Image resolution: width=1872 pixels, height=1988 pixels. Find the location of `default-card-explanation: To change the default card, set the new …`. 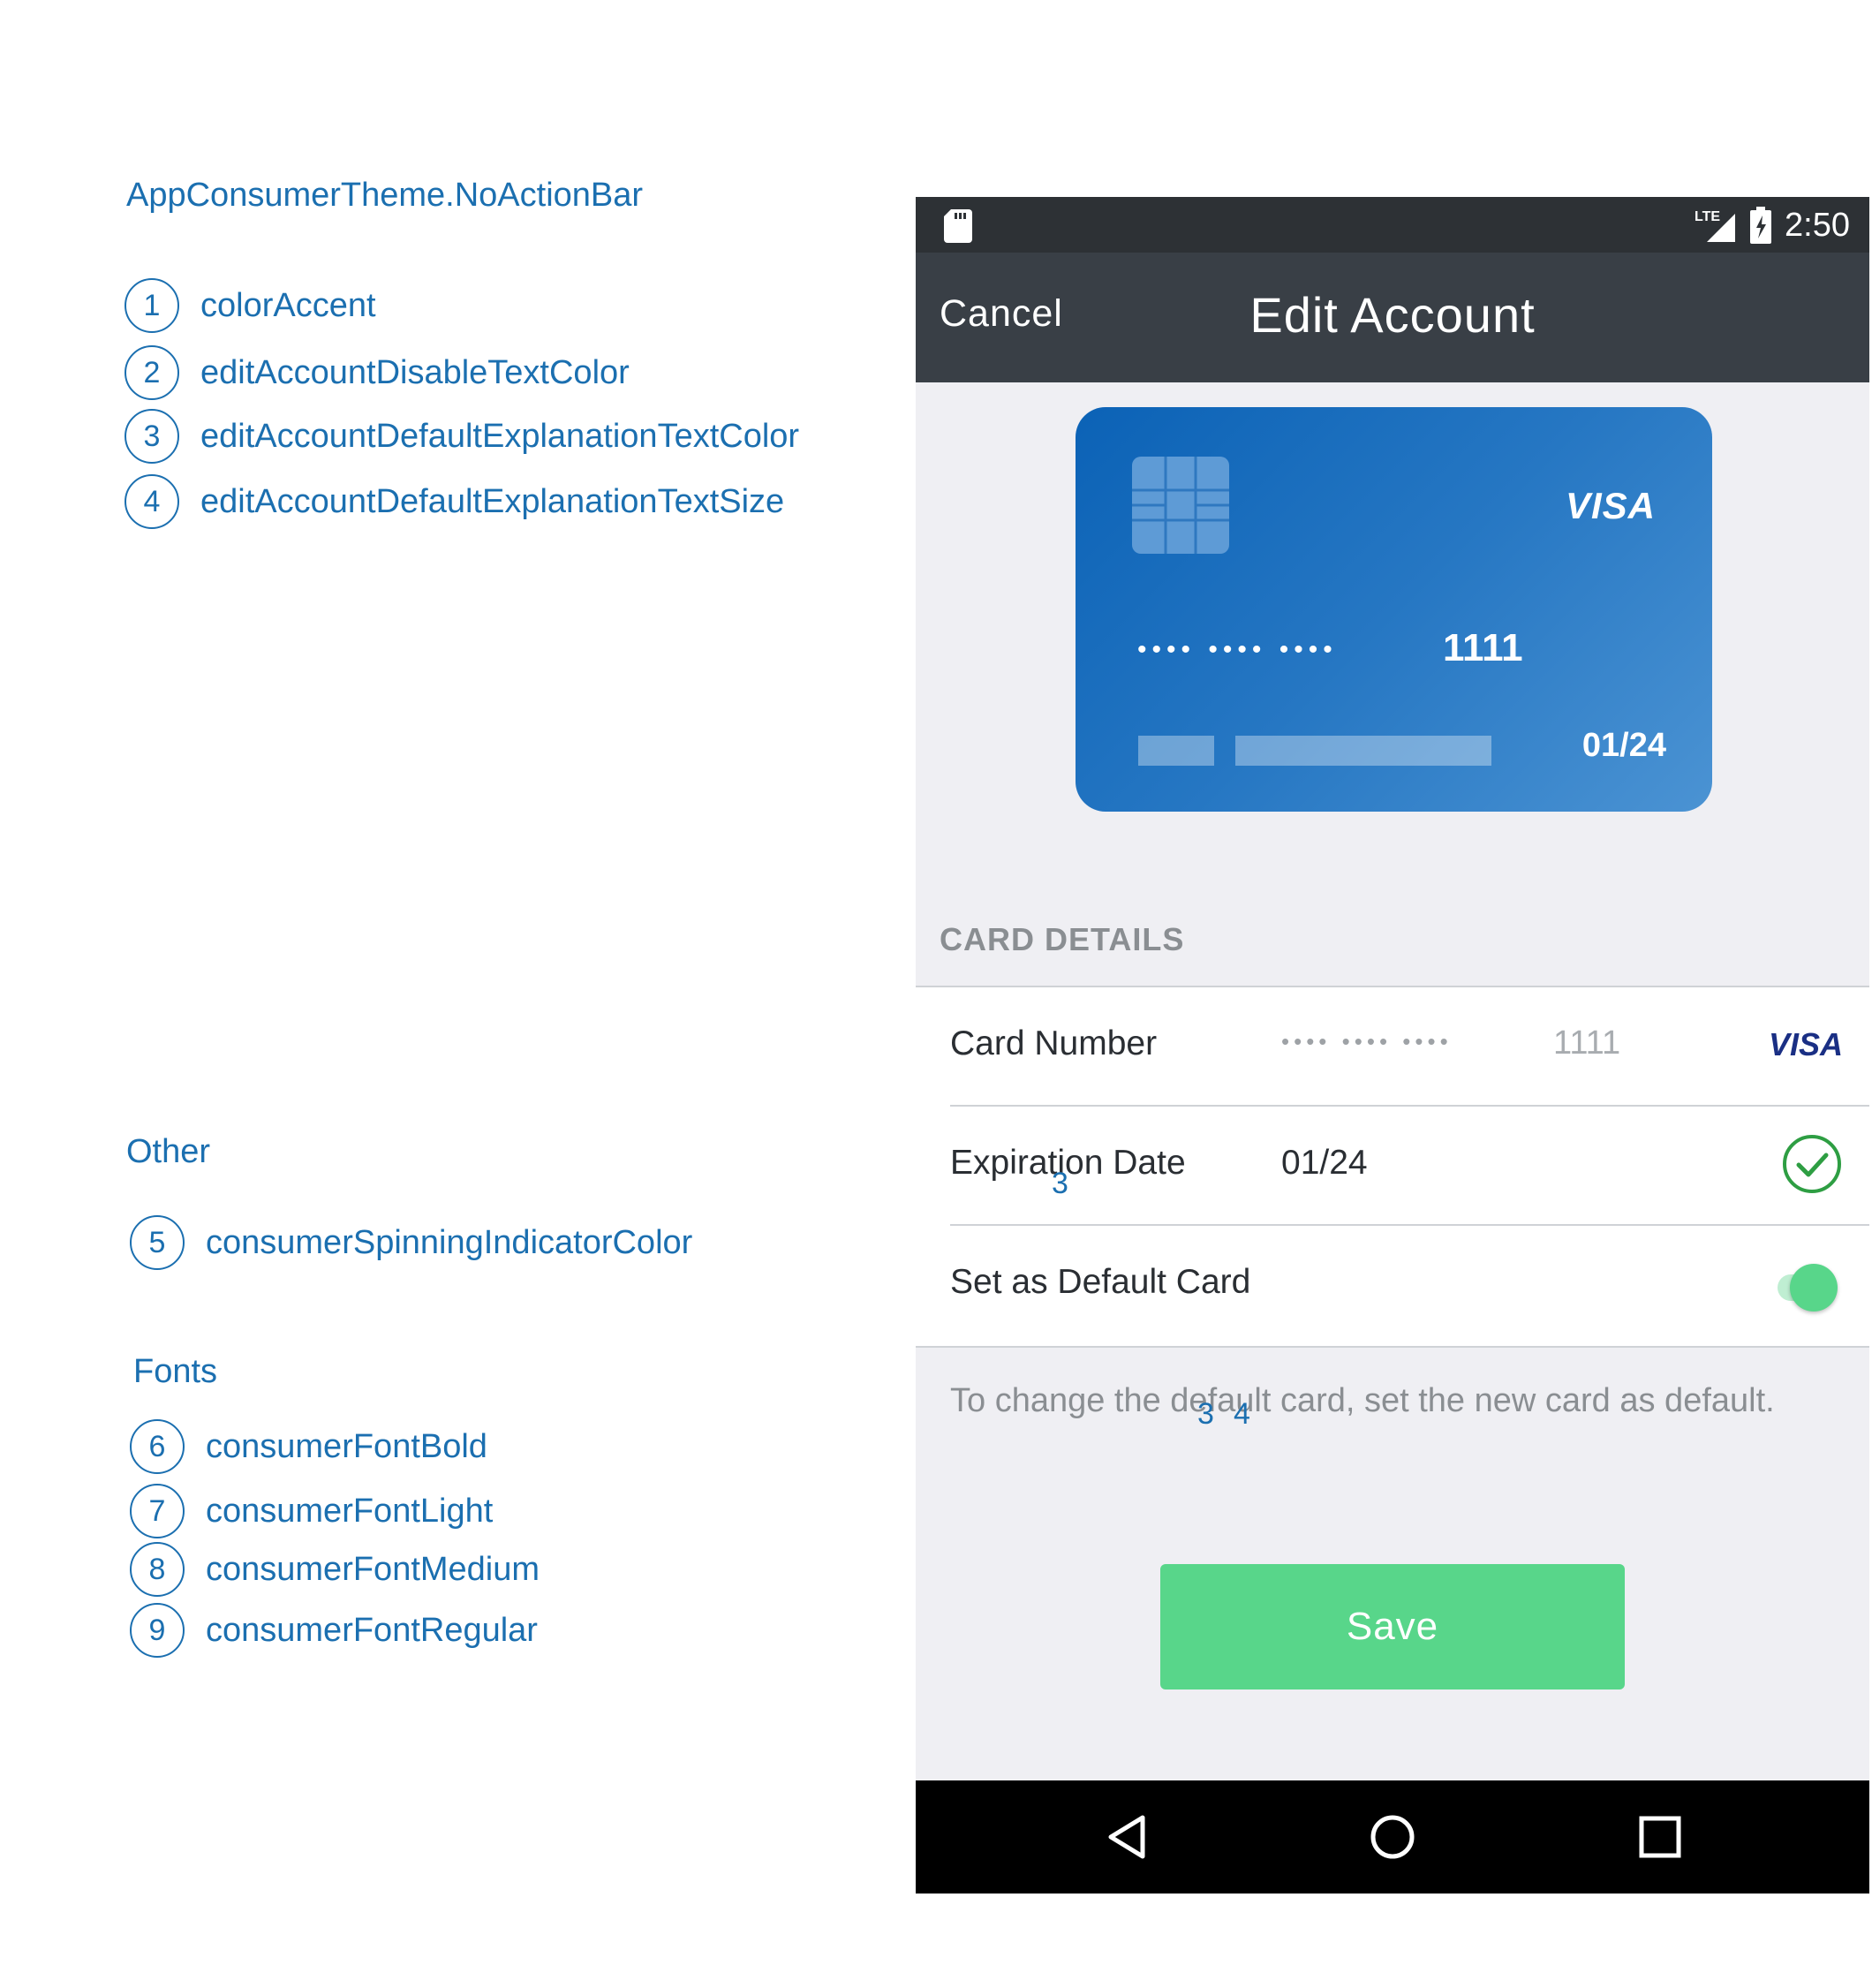

default-card-explanation: To change the default card, set the new … is located at coordinates (1362, 1400).